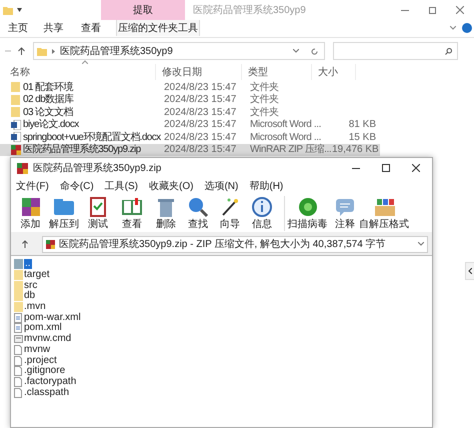  What do you see at coordinates (35, 307) in the screenshot?
I see `archive-item: .mvn` at bounding box center [35, 307].